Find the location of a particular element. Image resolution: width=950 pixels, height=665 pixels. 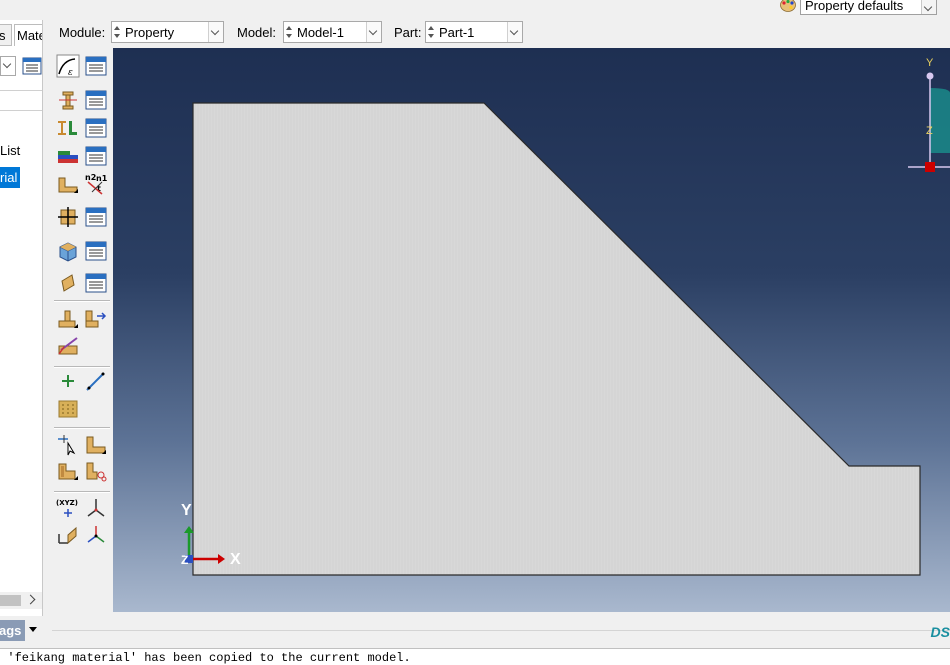

svg-text: n2 is located at coordinates (90, 177).